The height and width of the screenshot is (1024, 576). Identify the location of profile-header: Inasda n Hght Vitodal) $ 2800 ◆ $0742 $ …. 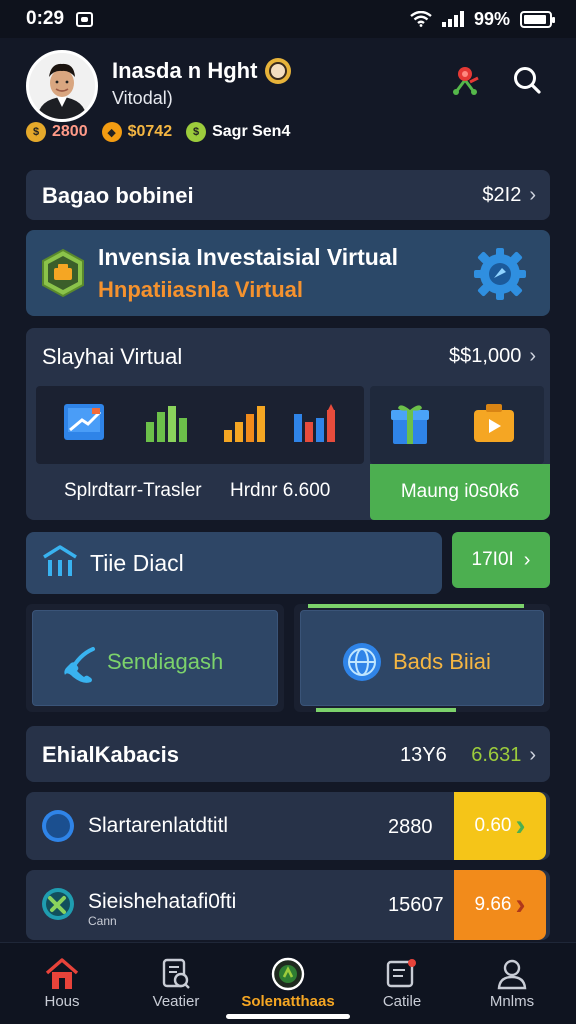
(288, 100).